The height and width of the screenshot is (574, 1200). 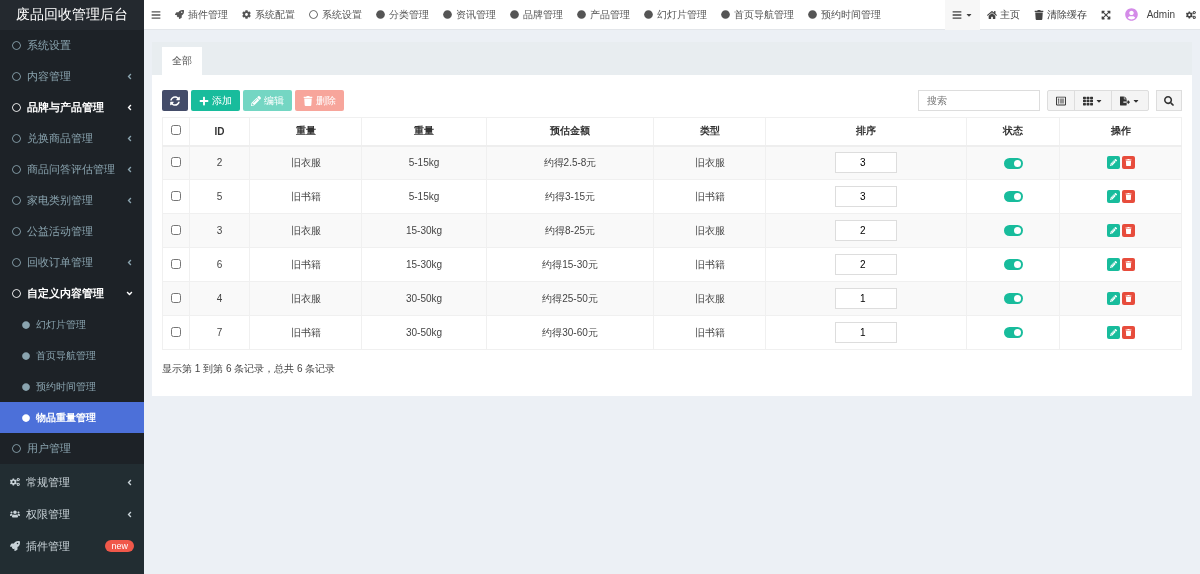 What do you see at coordinates (570, 332) in the screenshot?
I see `table-cell: 约得30-60元` at bounding box center [570, 332].